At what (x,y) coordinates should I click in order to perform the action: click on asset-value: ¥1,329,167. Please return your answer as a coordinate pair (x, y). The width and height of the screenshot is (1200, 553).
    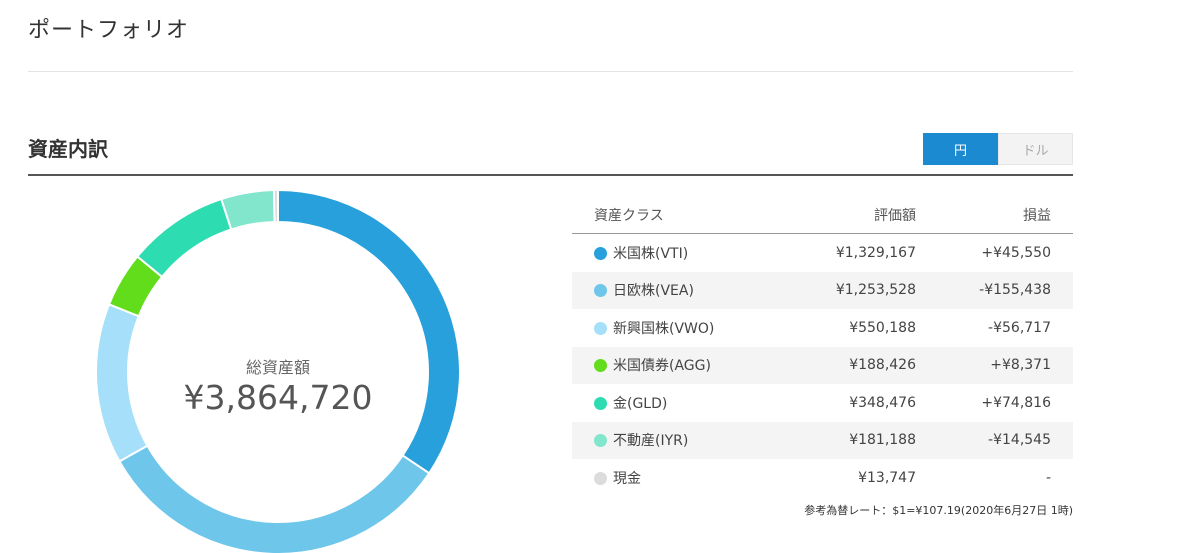
    Looking at the image, I should click on (875, 252).